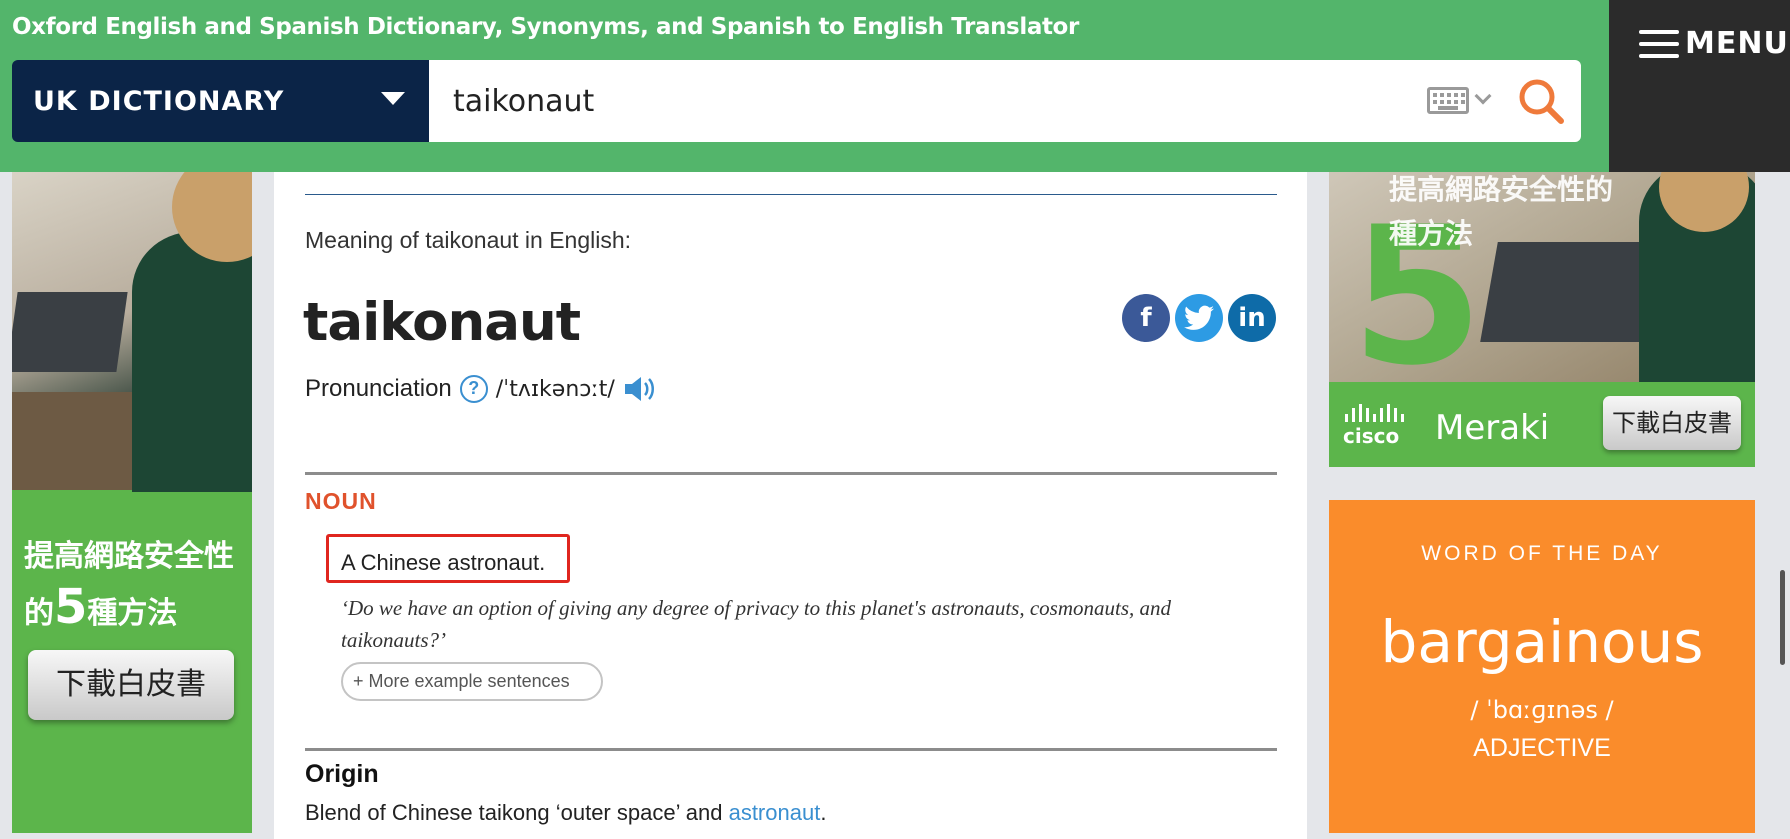  What do you see at coordinates (393, 98) in the screenshot?
I see `caret-down-icon` at bounding box center [393, 98].